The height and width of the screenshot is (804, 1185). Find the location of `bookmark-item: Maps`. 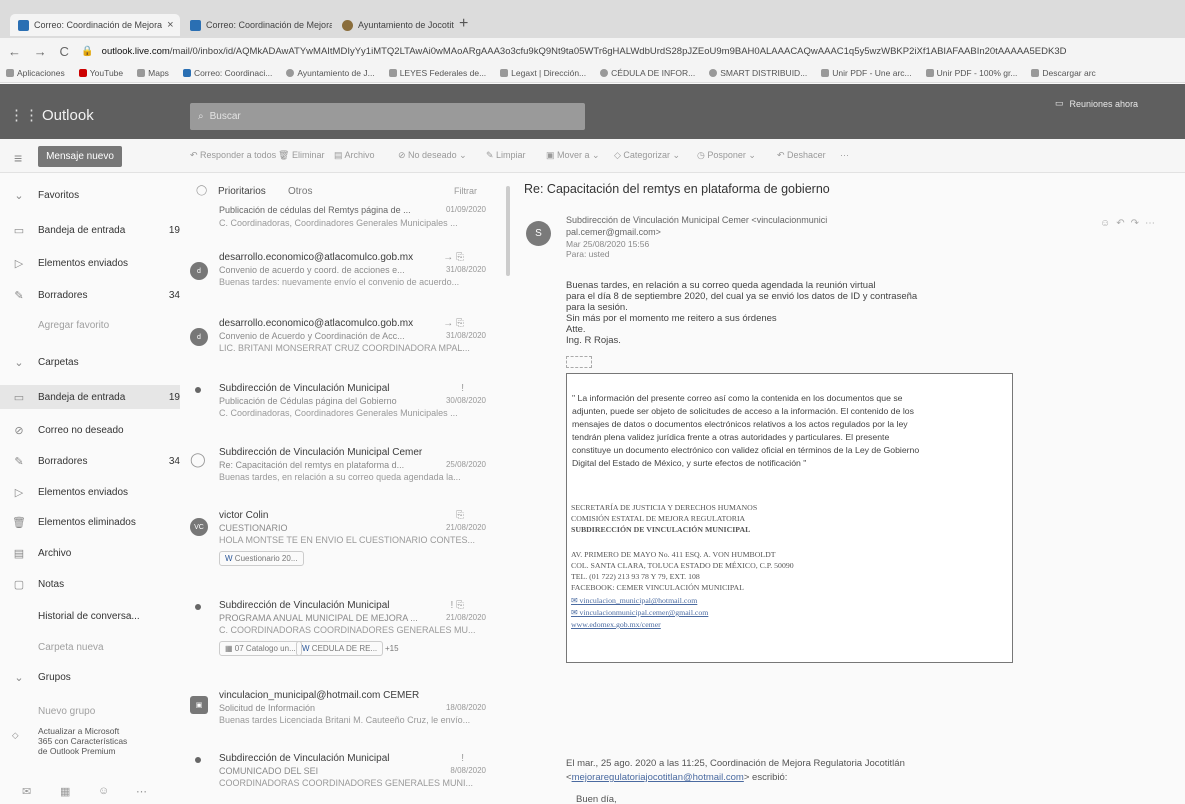

bookmark-item: Maps is located at coordinates (153, 73).